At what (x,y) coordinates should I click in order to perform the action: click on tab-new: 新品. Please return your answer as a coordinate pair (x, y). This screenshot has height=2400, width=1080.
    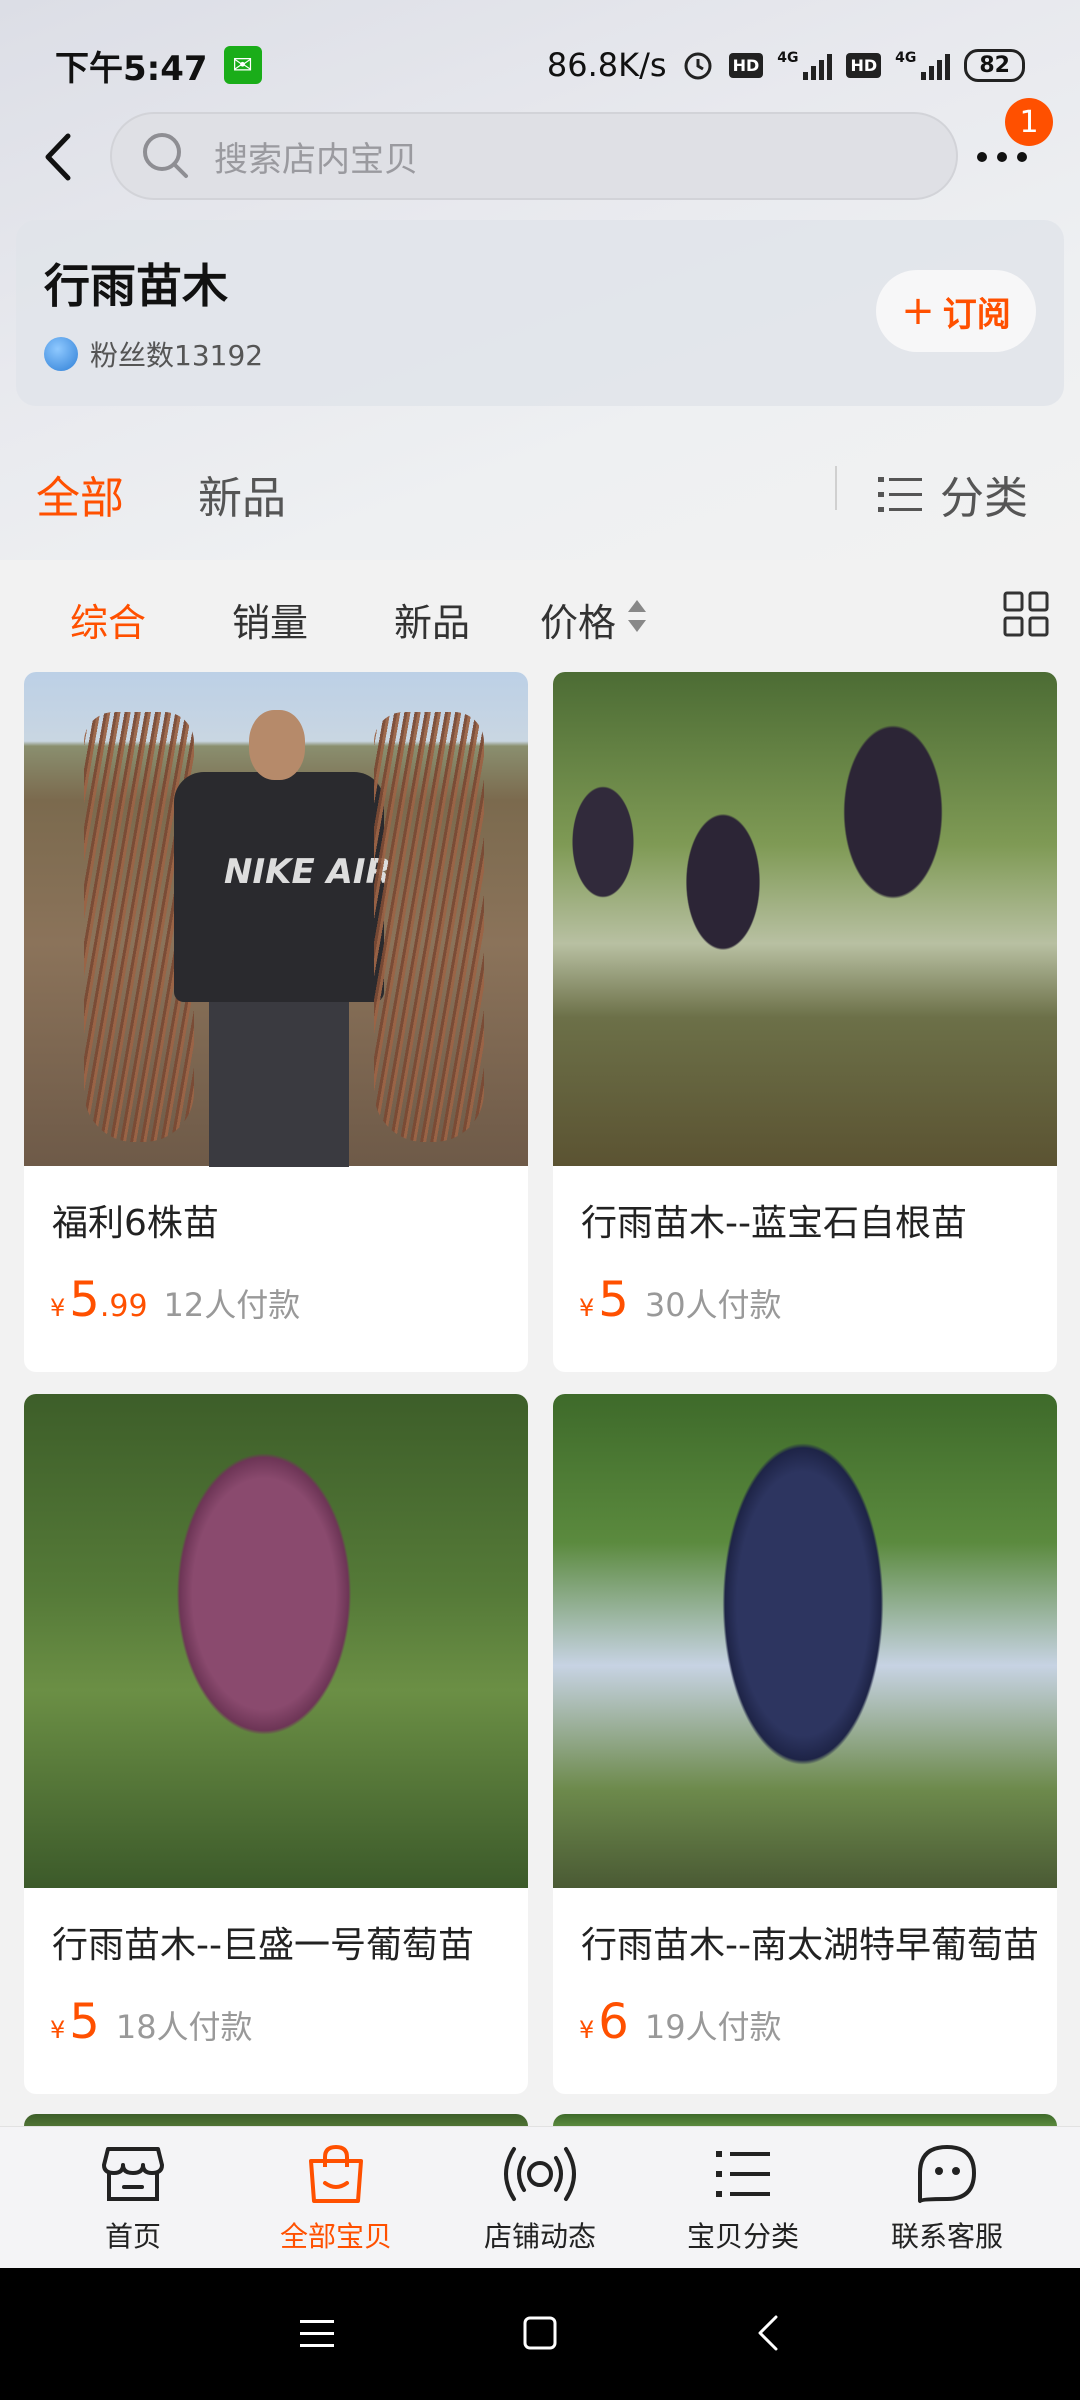
    Looking at the image, I should click on (242, 494).